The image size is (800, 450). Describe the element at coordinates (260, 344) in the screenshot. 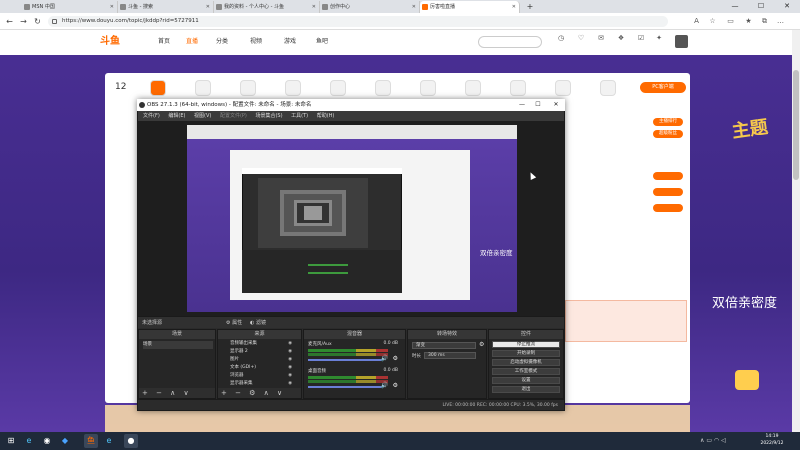

I see `source-item: 音频输出采集 ◉` at that location.